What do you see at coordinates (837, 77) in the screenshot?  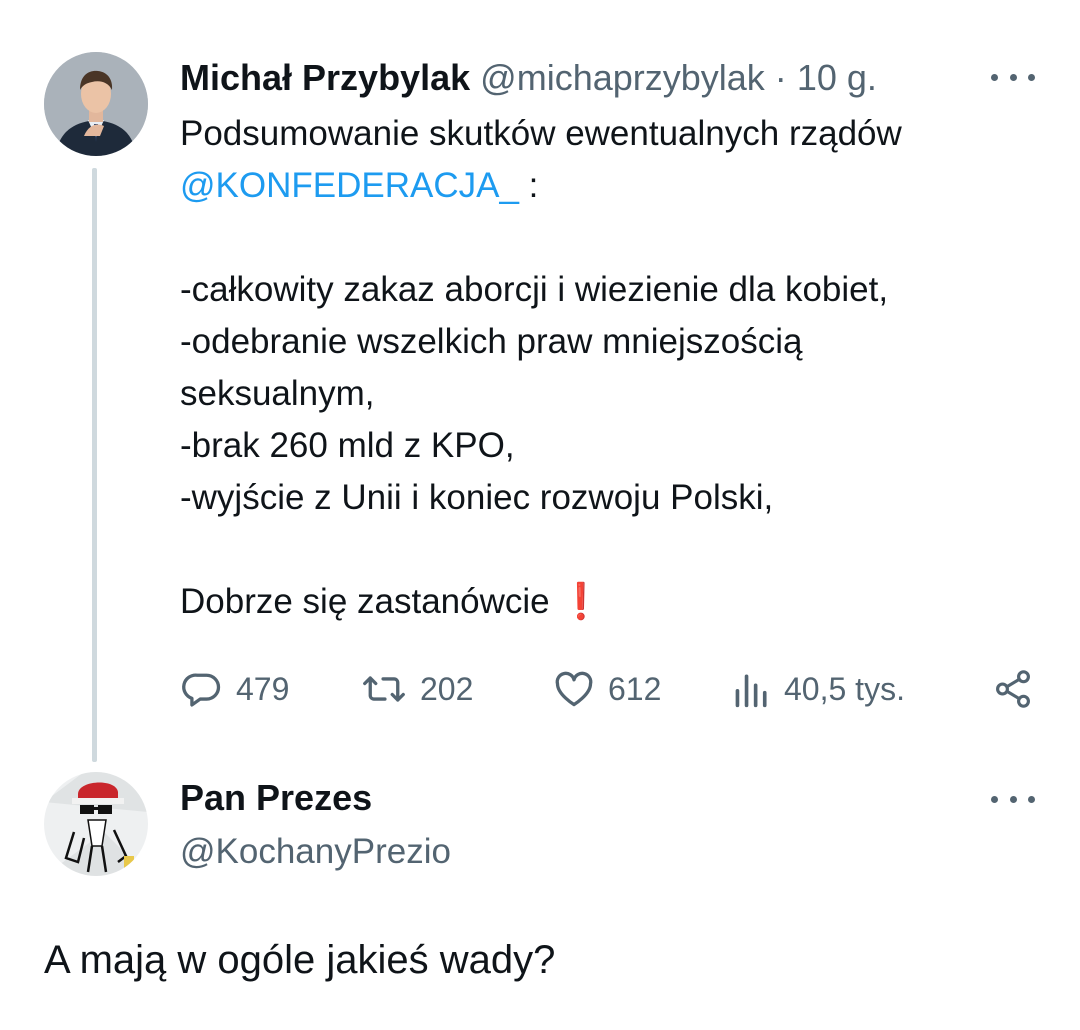 I see `tweet-timestamp: 10 g.` at bounding box center [837, 77].